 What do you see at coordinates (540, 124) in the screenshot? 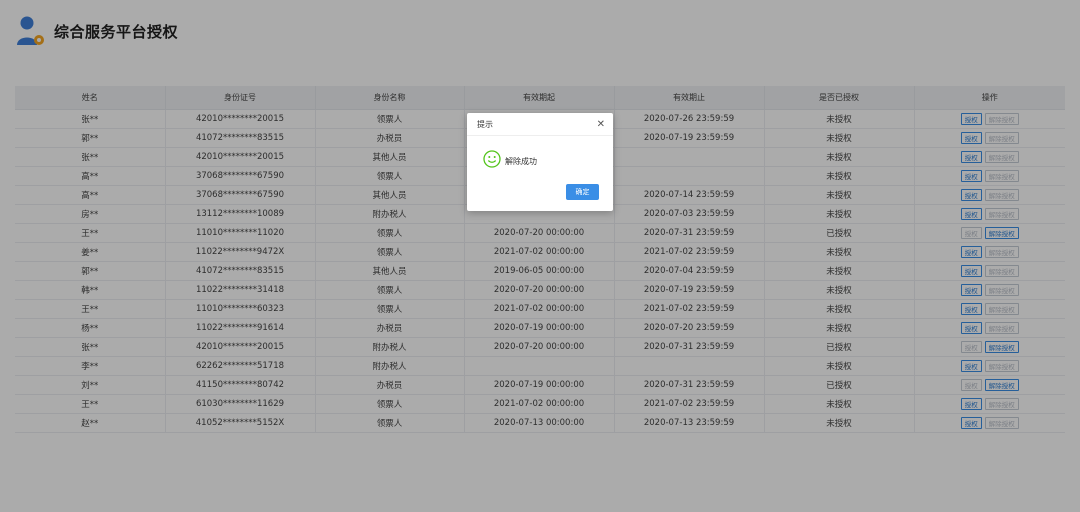
I see `dialog-header: 提示 ✕` at bounding box center [540, 124].